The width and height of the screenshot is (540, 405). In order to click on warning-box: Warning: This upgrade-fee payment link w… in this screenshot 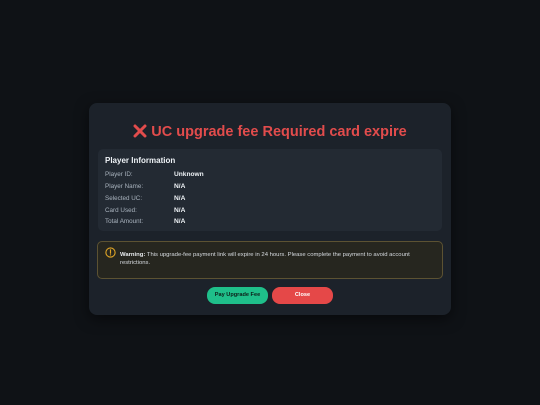, I will do `click(270, 260)`.